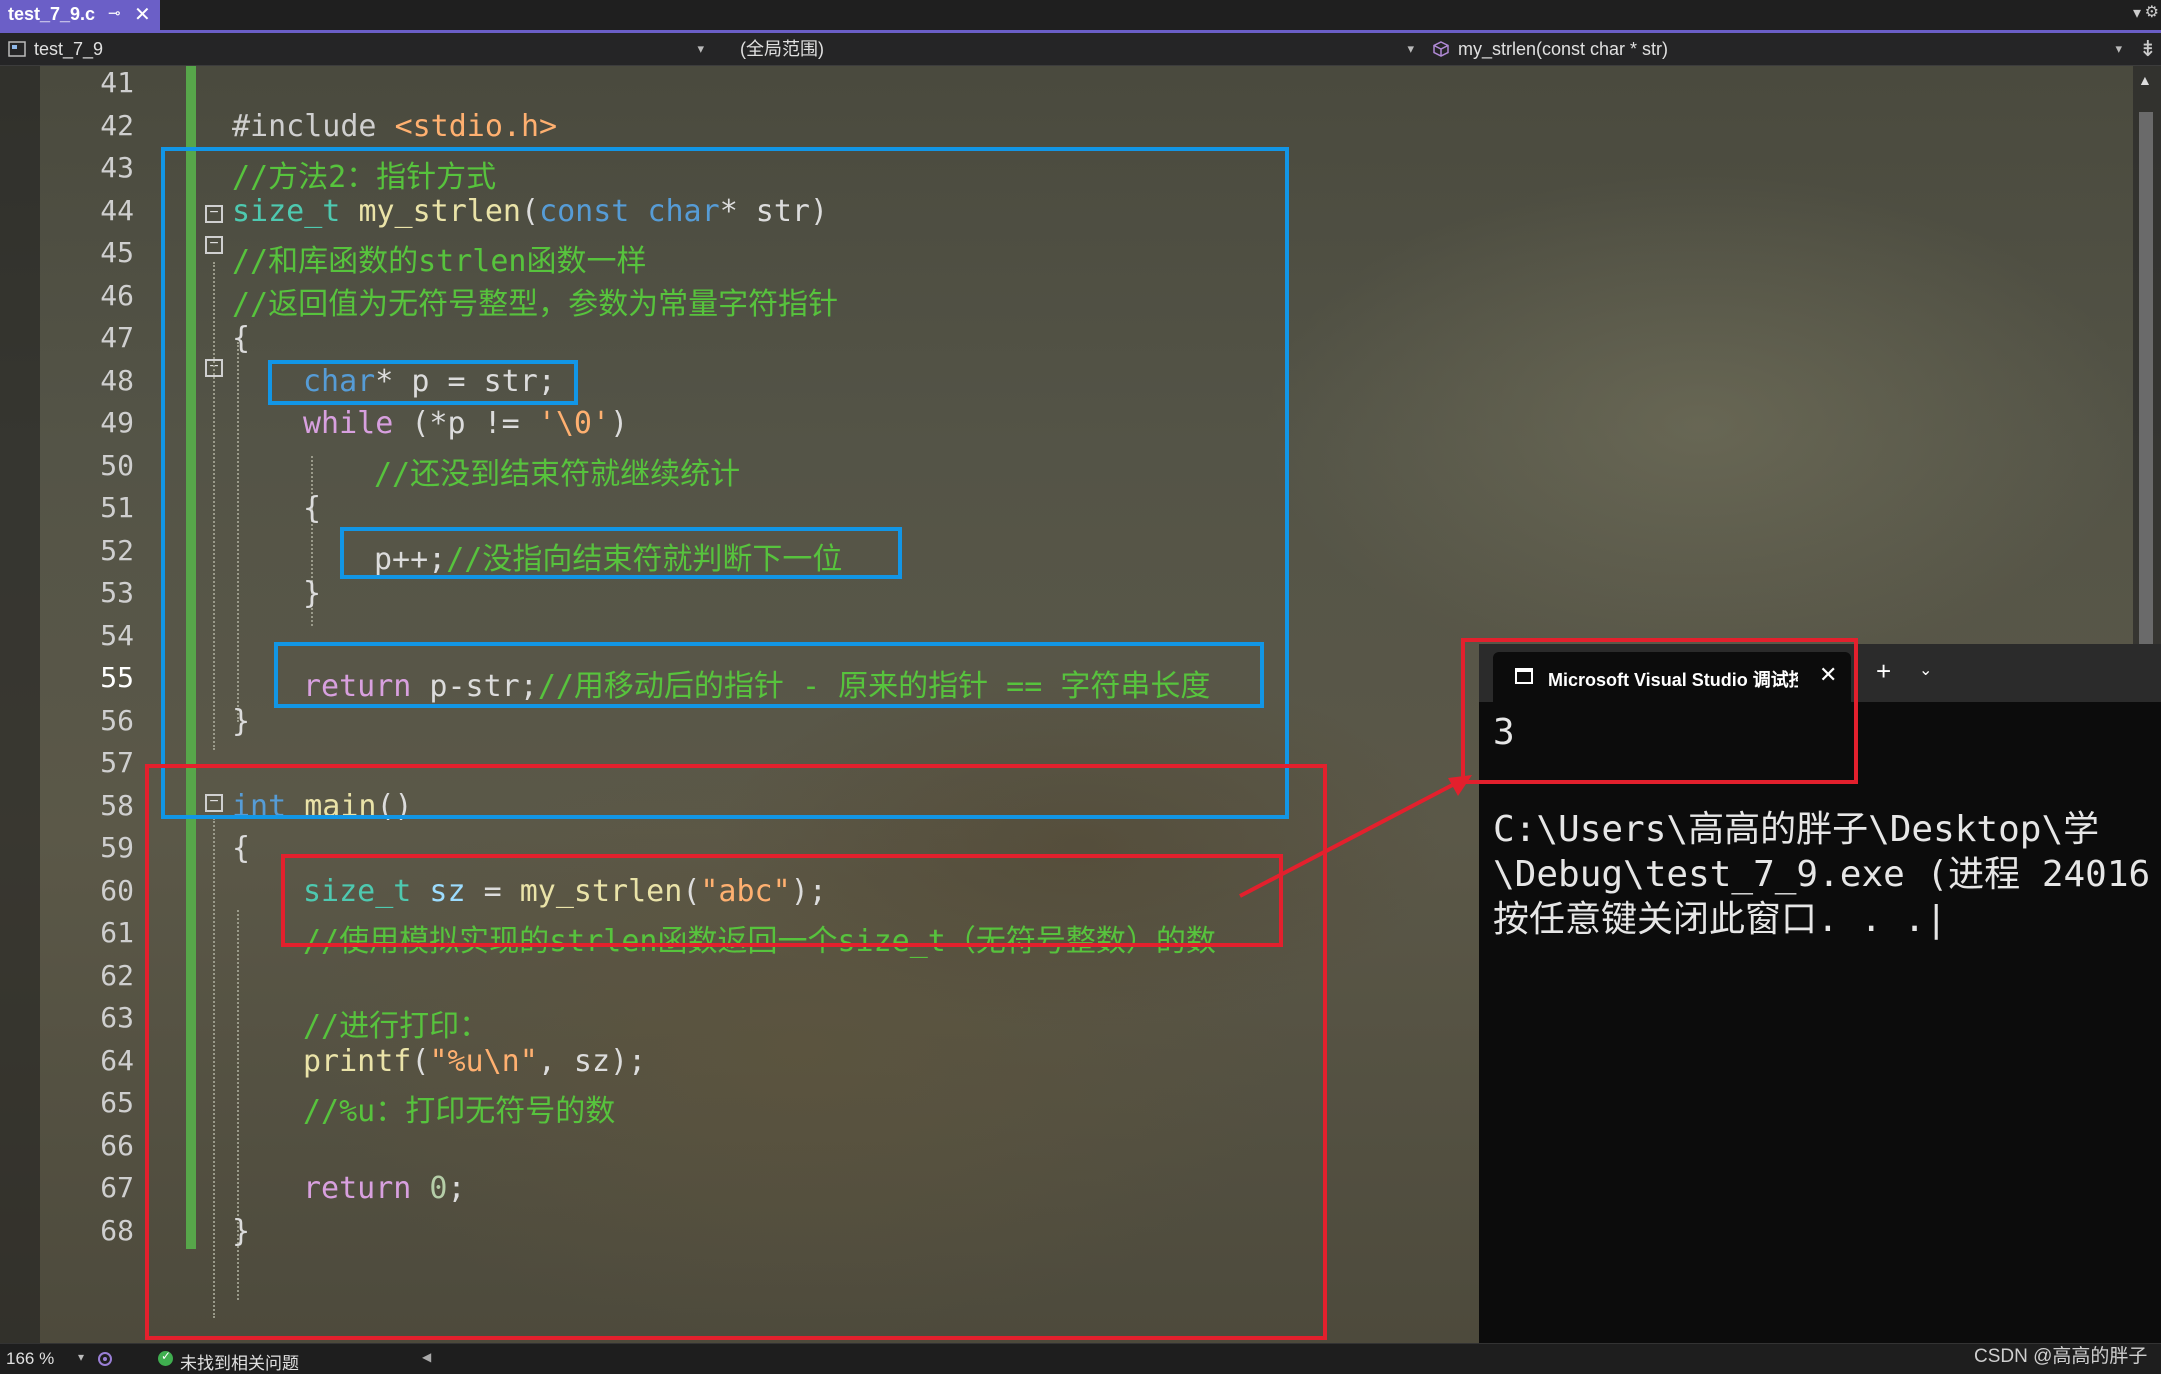 This screenshot has width=2161, height=1374. What do you see at coordinates (1441, 49) in the screenshot?
I see `function-cube-icon` at bounding box center [1441, 49].